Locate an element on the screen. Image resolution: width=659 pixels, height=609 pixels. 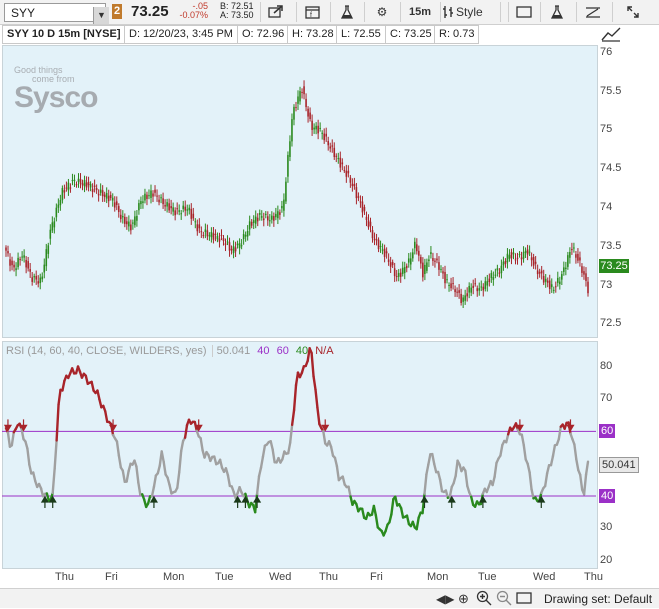
high-label: H: 73.28 is located at coordinates (313, 34).